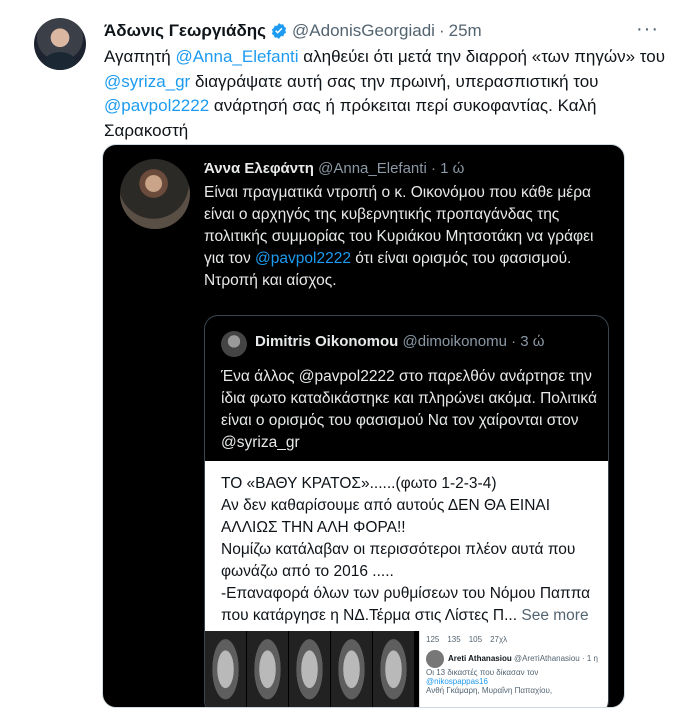  I want to click on mini-stat: 27χλ, so click(499, 639).